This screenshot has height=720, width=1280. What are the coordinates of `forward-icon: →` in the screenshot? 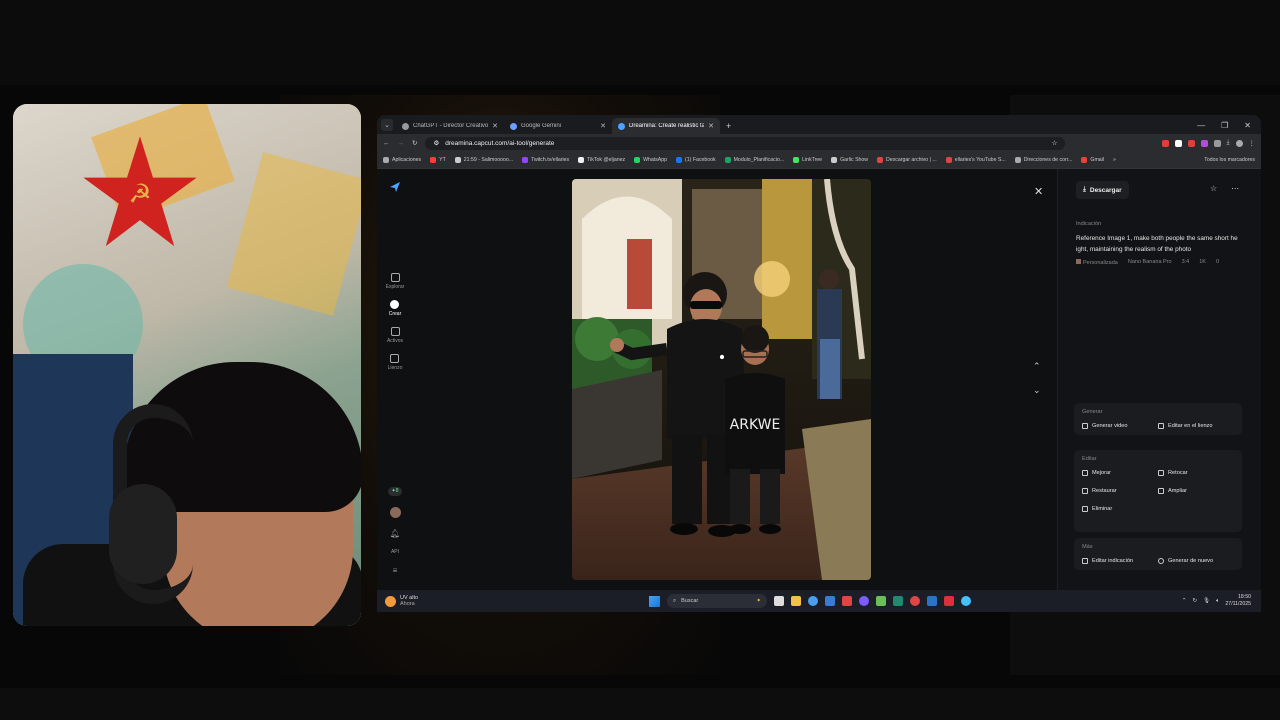 It's located at (401, 143).